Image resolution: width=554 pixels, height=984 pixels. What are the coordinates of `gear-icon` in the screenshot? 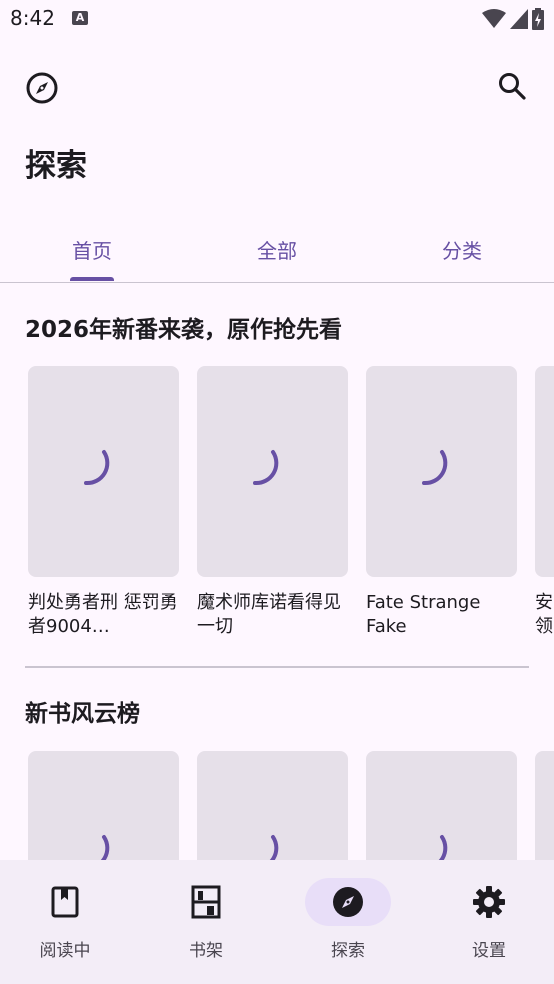 It's located at (489, 902).